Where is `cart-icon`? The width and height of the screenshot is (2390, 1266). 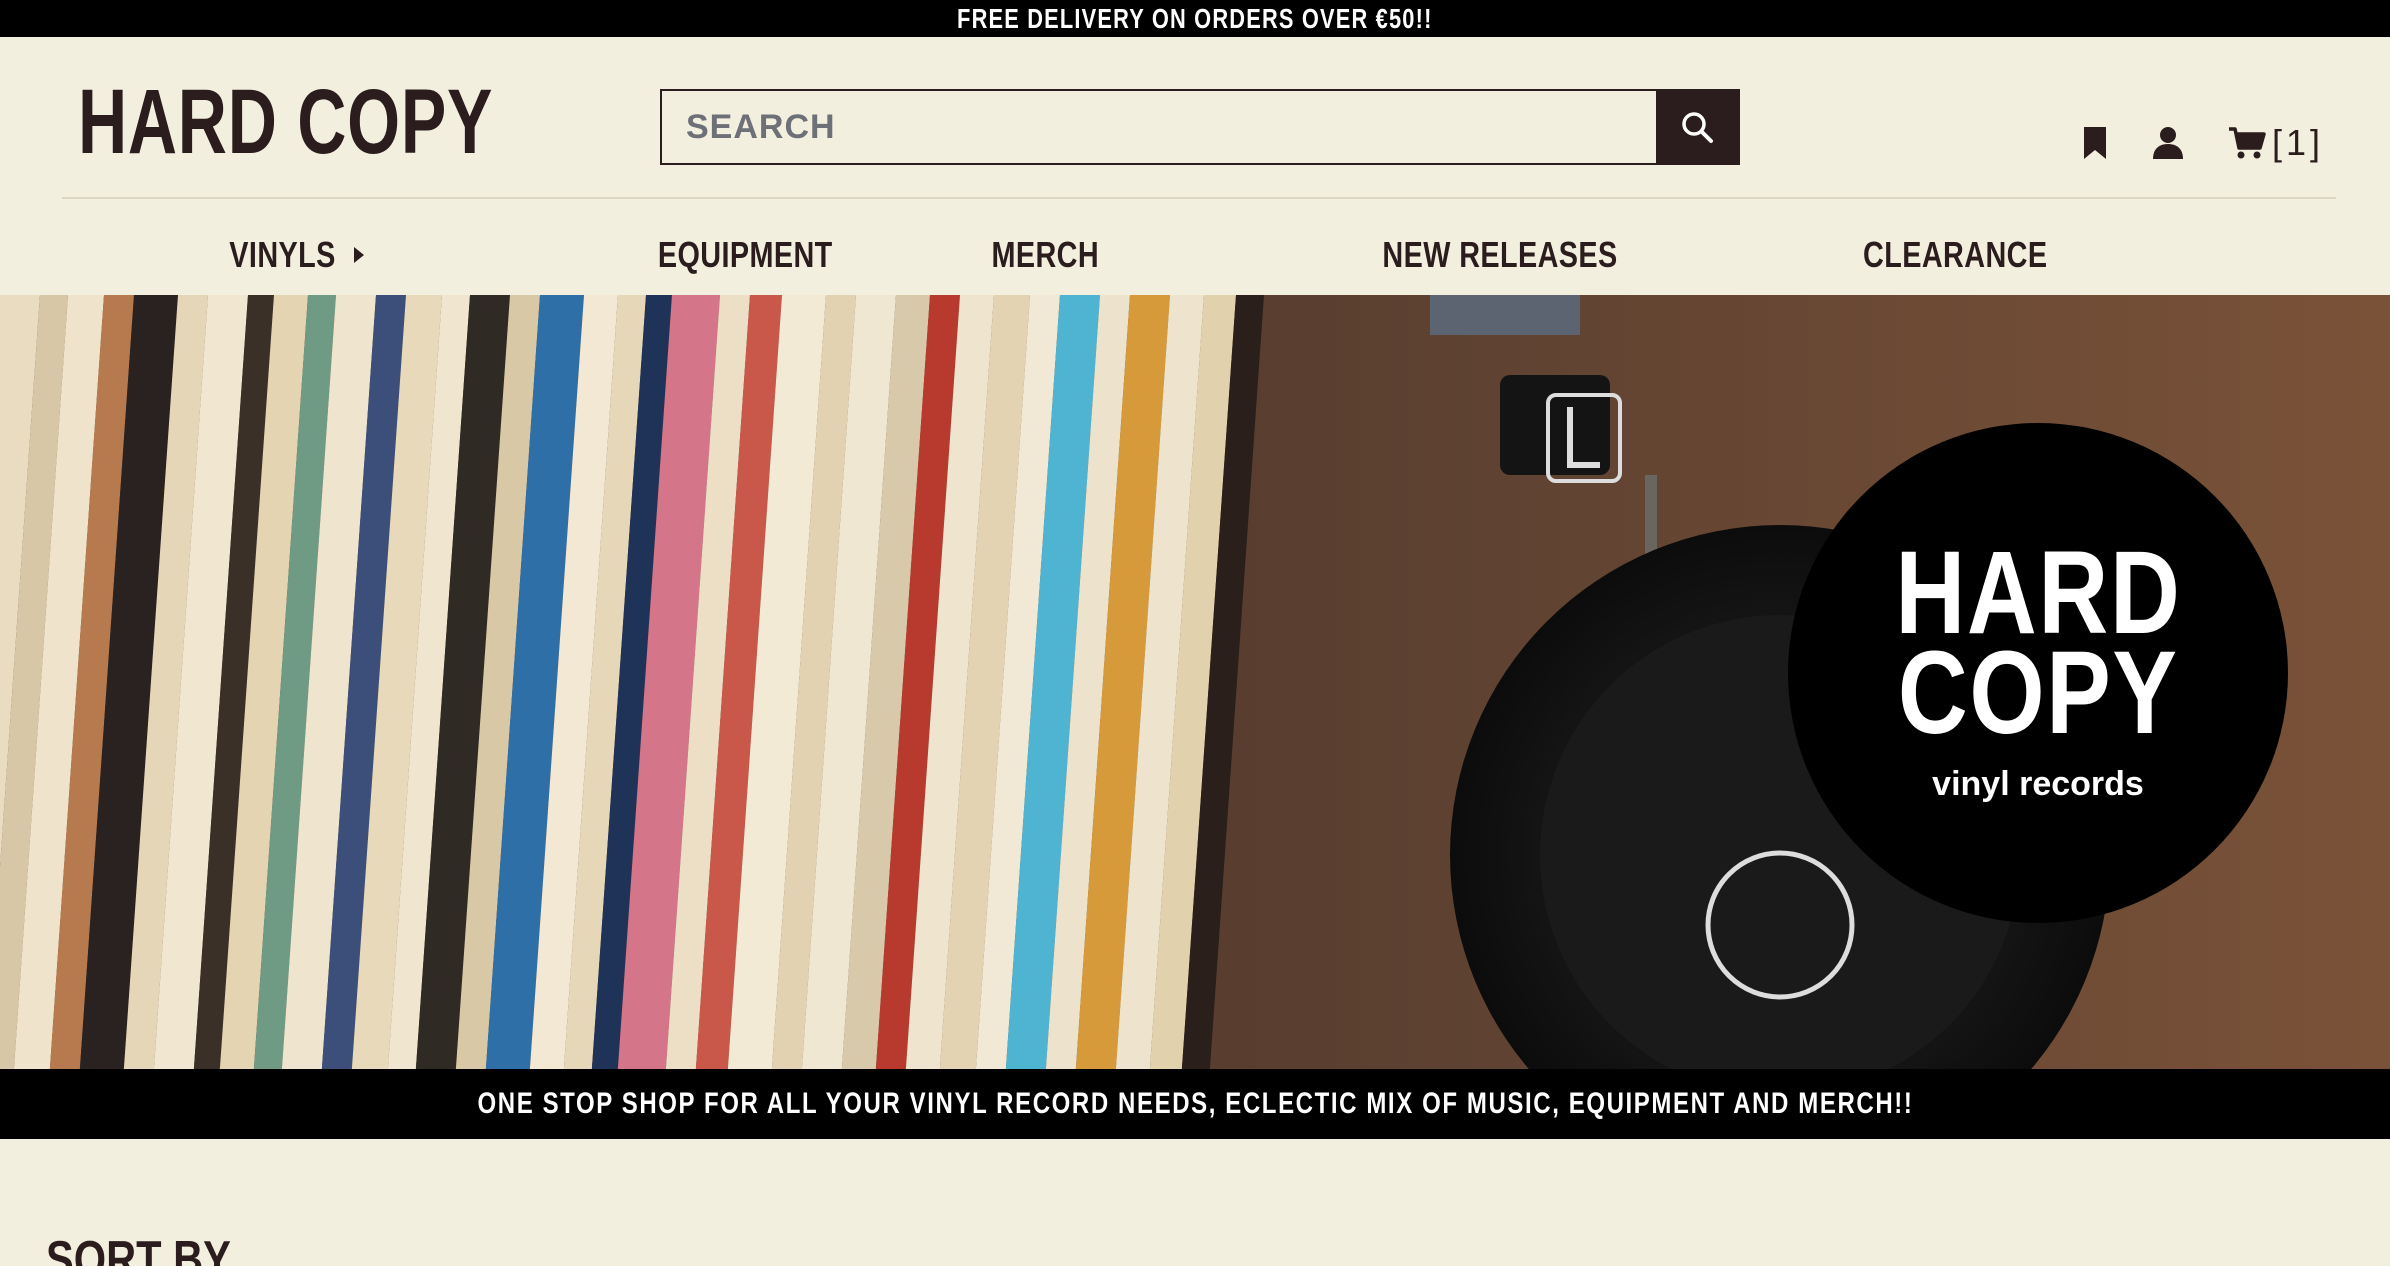 cart-icon is located at coordinates (2247, 143).